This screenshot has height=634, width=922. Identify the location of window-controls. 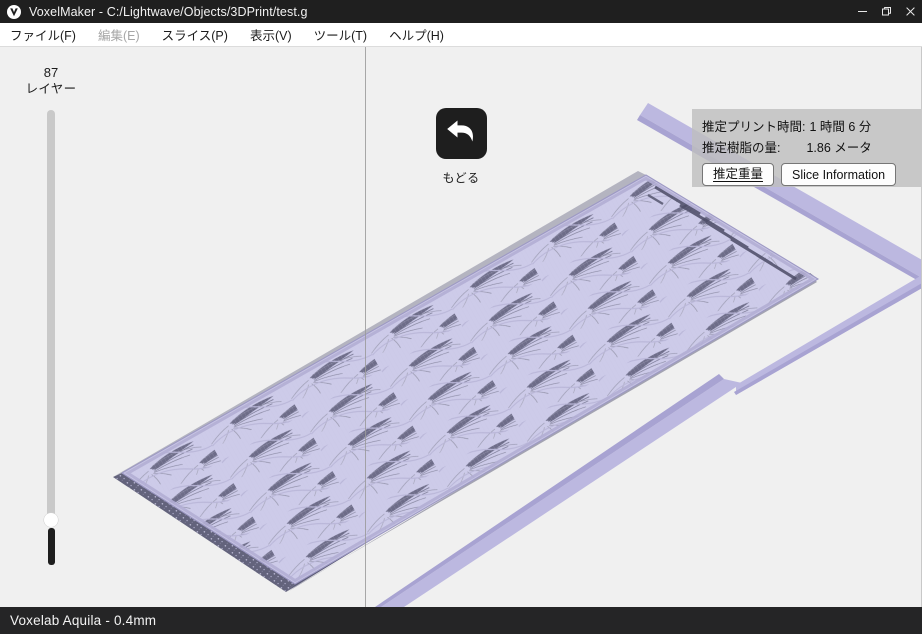
(886, 11).